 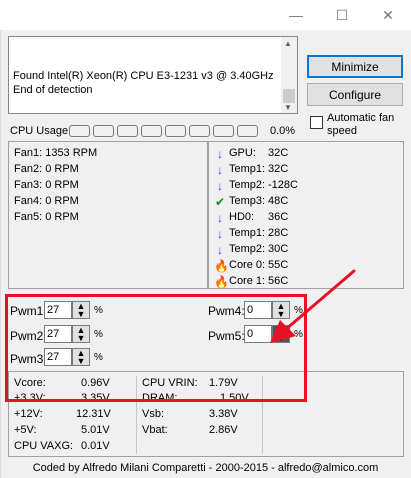 I want to click on annotation-arrow, so click(x=313, y=306).